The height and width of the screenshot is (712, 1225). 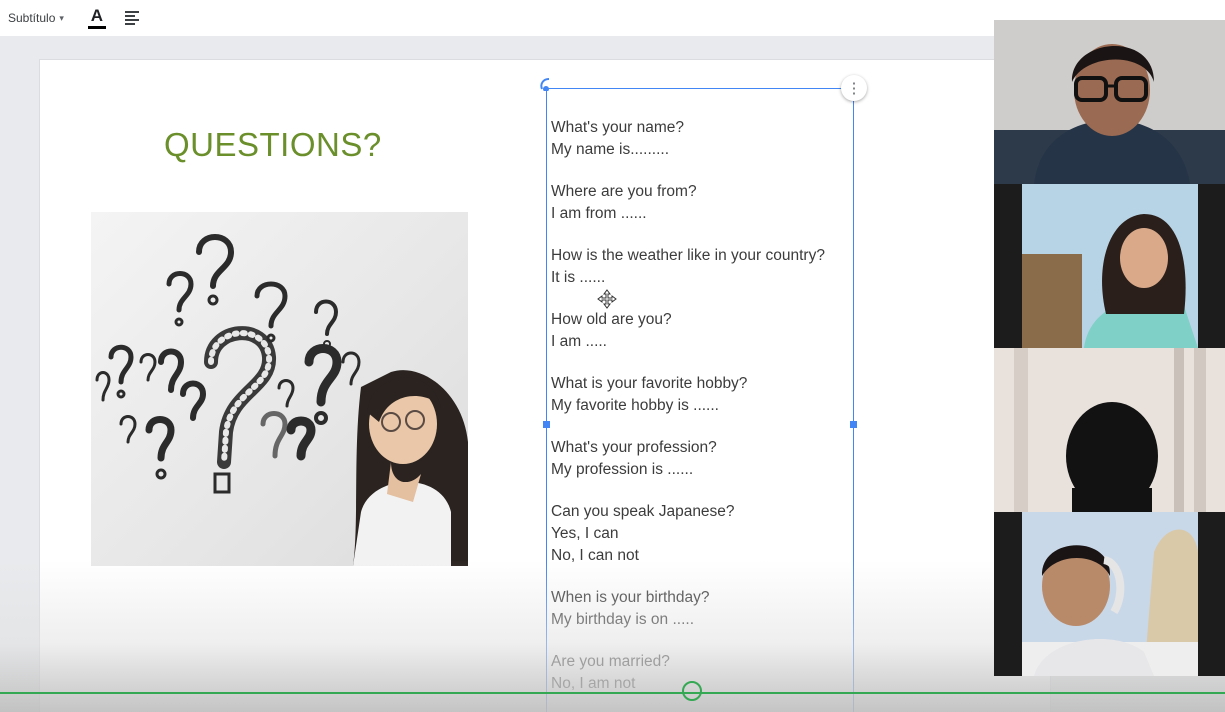 What do you see at coordinates (853, 424) in the screenshot?
I see `resize-handle-right` at bounding box center [853, 424].